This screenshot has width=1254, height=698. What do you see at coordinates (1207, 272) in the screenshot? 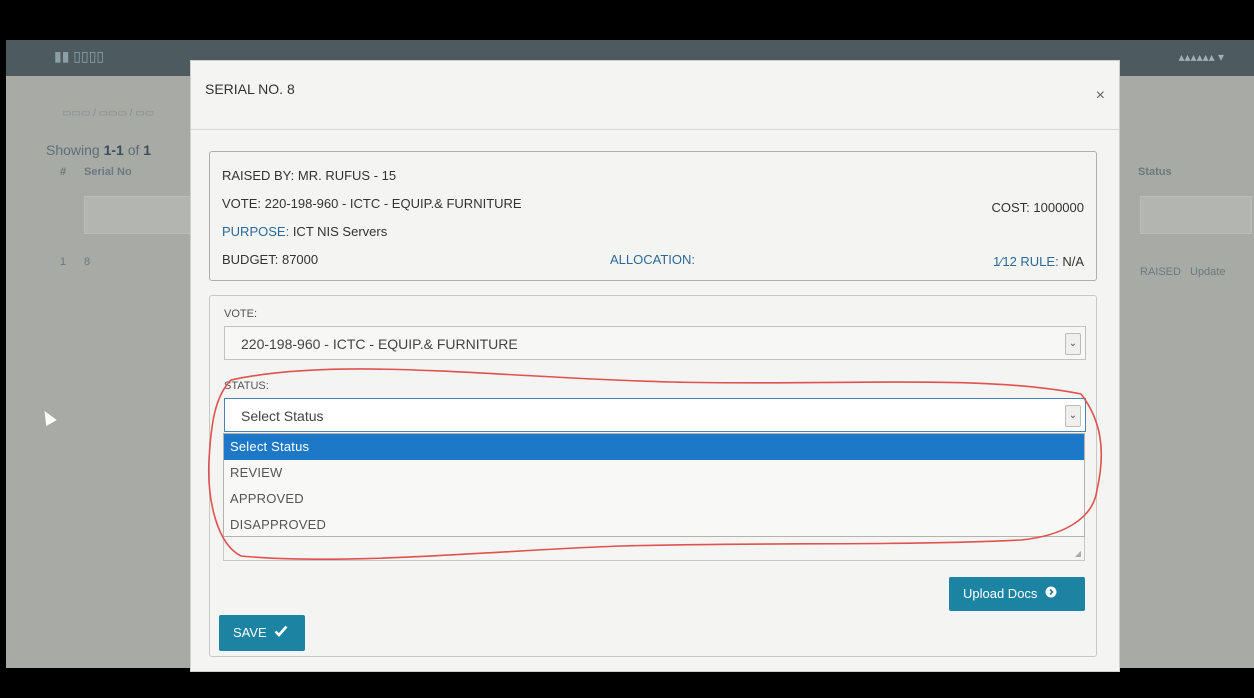
I see `row-update-link: Update` at bounding box center [1207, 272].